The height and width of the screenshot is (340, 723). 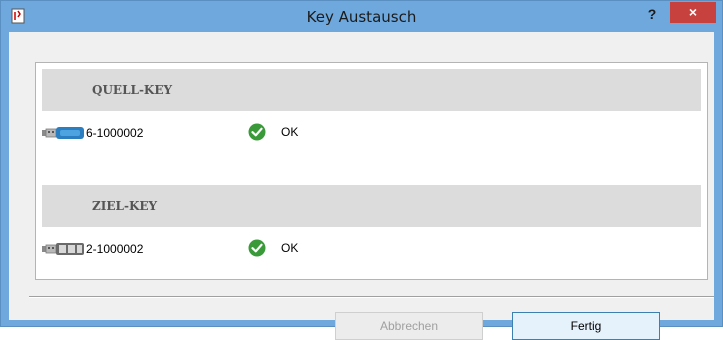 What do you see at coordinates (371, 132) in the screenshot?
I see `list-item-source-key: 6-1000002 OK` at bounding box center [371, 132].